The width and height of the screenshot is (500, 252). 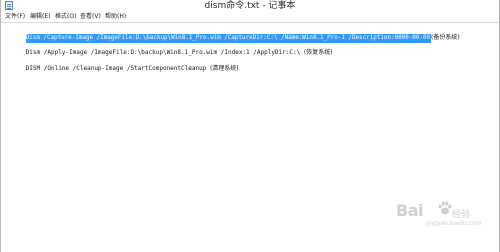 I want to click on menu-file: 文件(F), so click(x=15, y=17).